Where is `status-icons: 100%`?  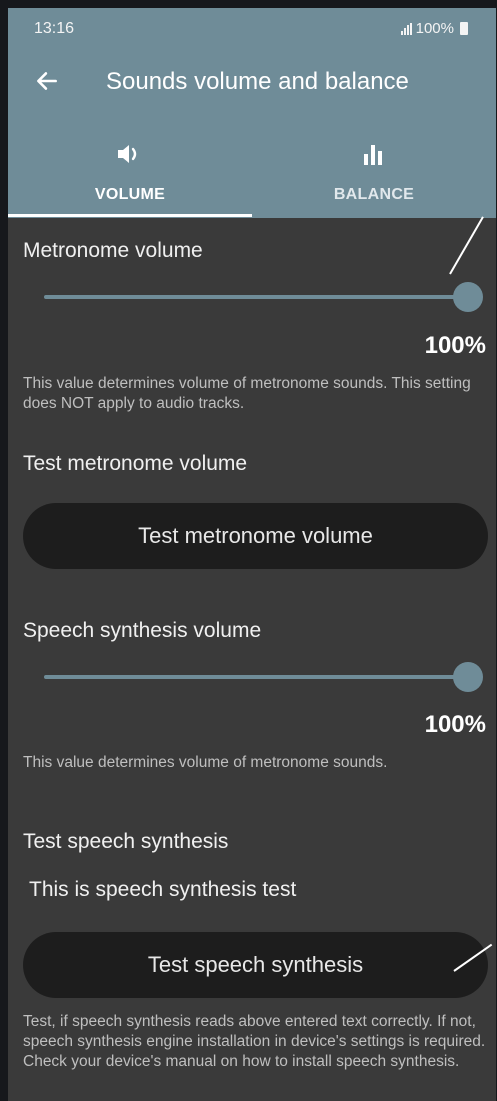
status-icons: 100% is located at coordinates (434, 28).